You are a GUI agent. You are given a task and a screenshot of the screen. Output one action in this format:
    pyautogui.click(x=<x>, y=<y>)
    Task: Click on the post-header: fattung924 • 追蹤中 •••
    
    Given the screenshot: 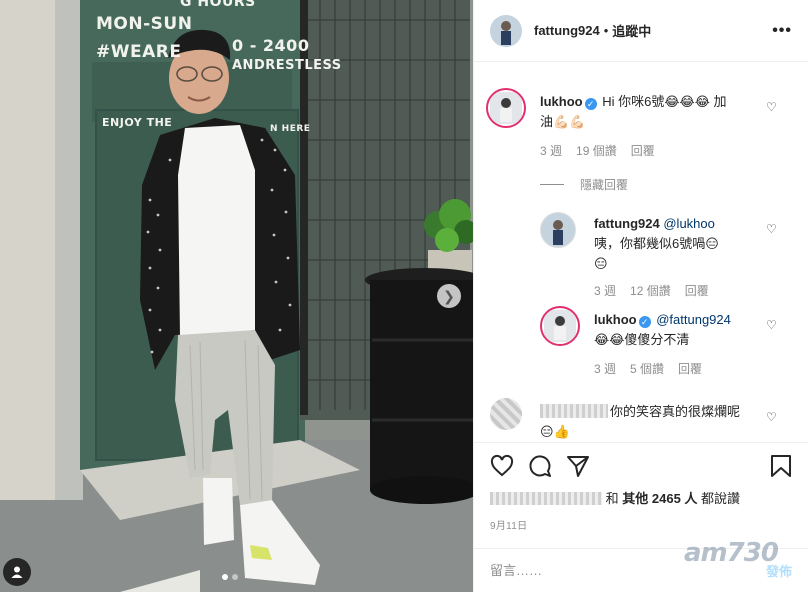 What is the action you would take?
    pyautogui.click(x=641, y=31)
    